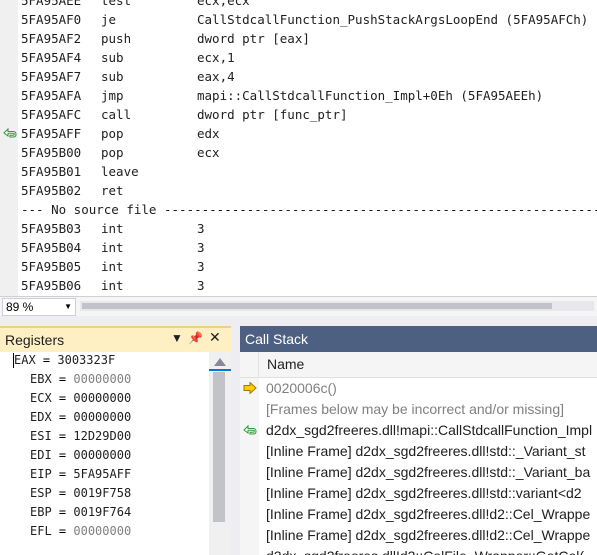  I want to click on callstack-title-bar: Call Stack, so click(418, 339).